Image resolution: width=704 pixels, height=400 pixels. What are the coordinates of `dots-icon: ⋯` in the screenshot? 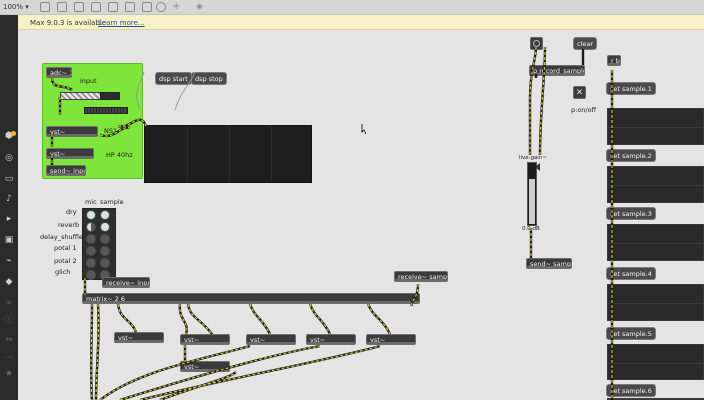 It's located at (9, 358).